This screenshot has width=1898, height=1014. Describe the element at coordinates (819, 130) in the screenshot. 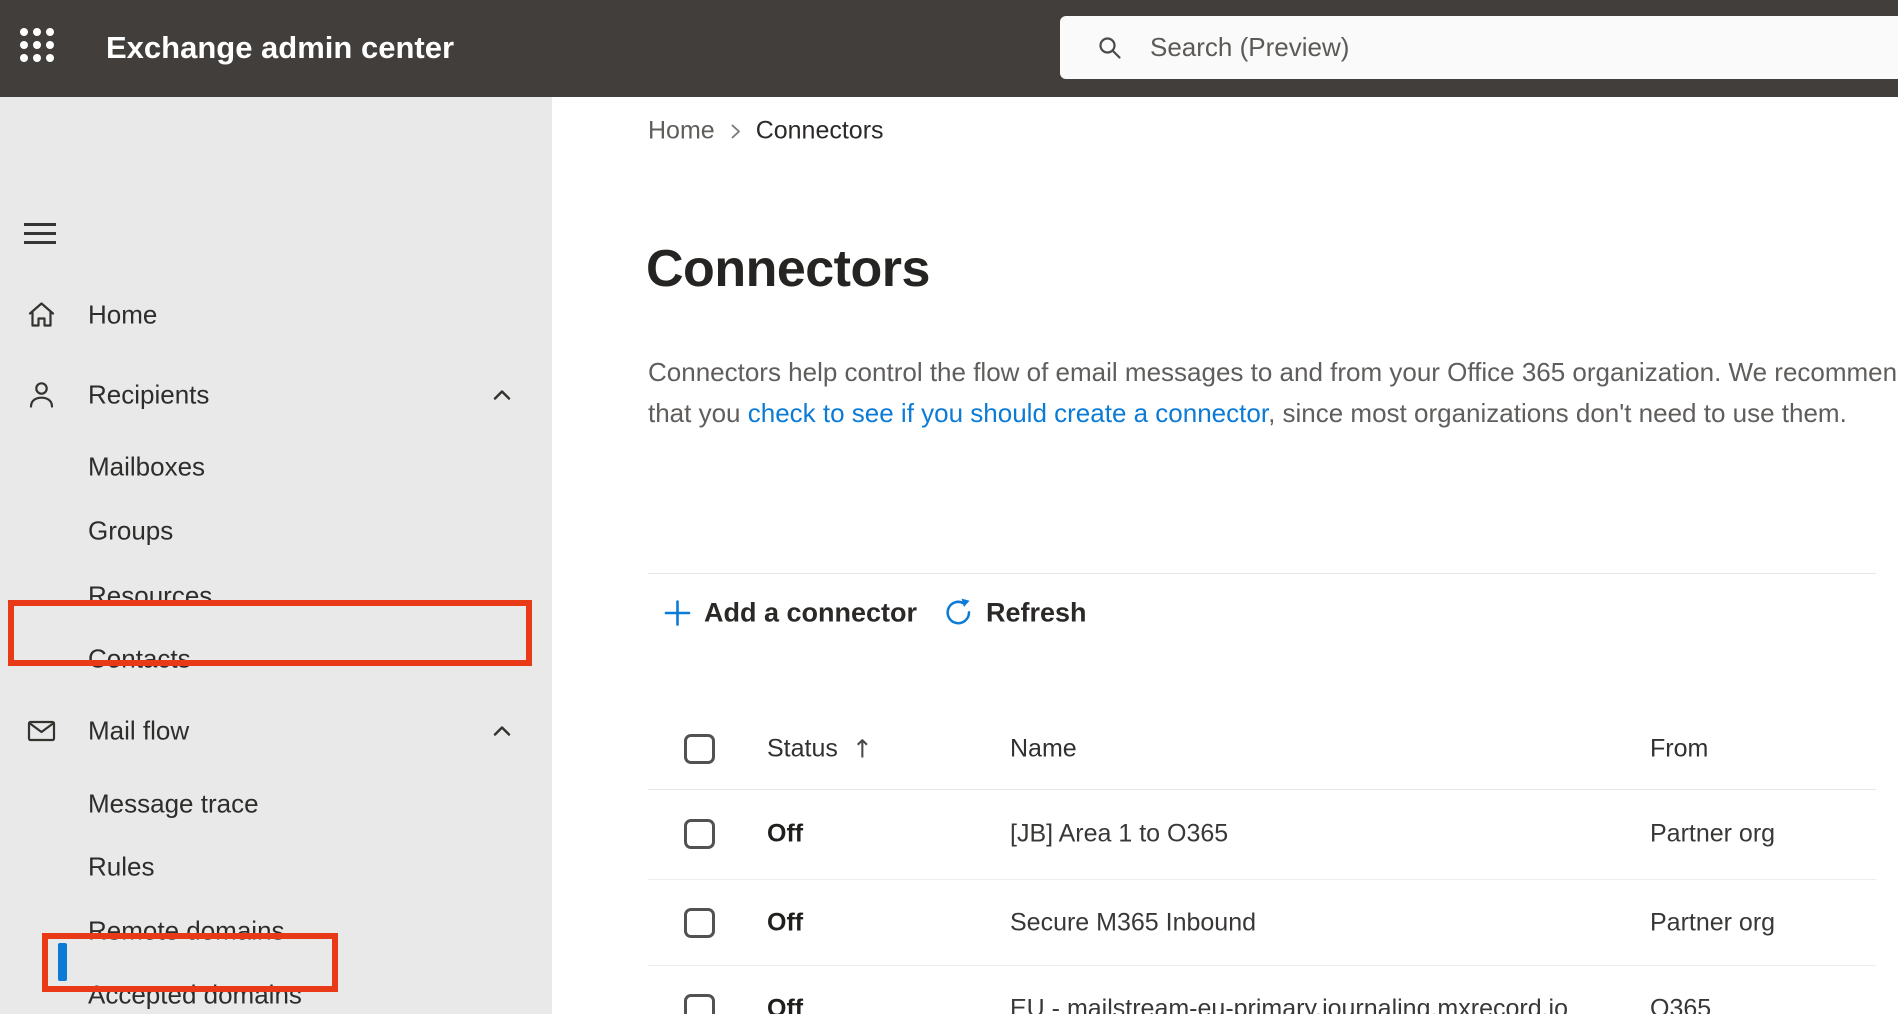

I see `breadcrumb-current: Connectors` at that location.